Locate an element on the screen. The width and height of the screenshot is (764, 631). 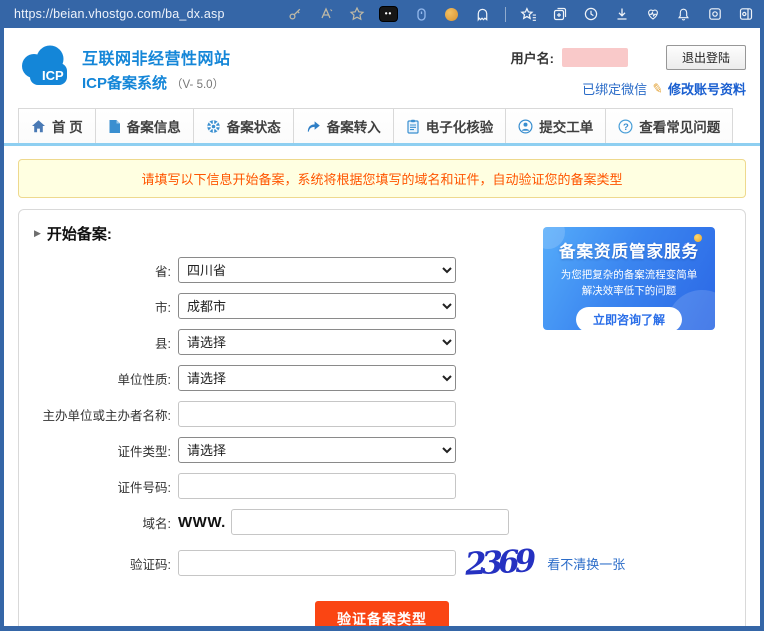
notifications-icon is located at coordinates (683, 14).